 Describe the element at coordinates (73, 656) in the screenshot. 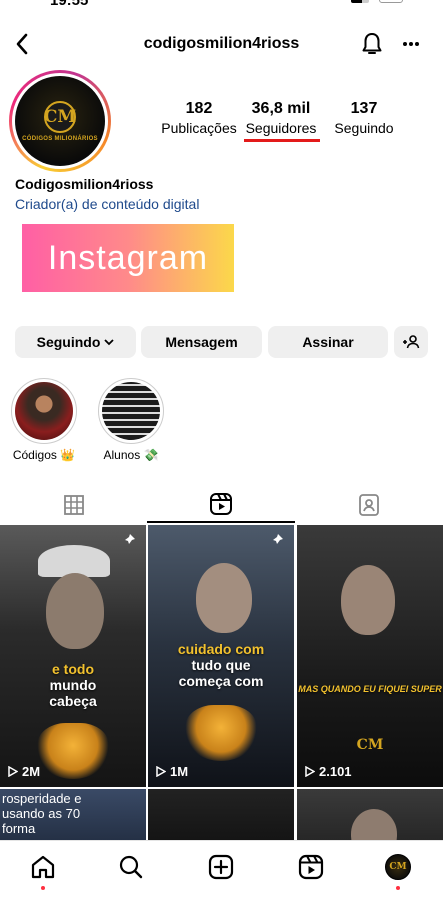

I see `reel-item: e todo mundo cabeça 2M` at that location.